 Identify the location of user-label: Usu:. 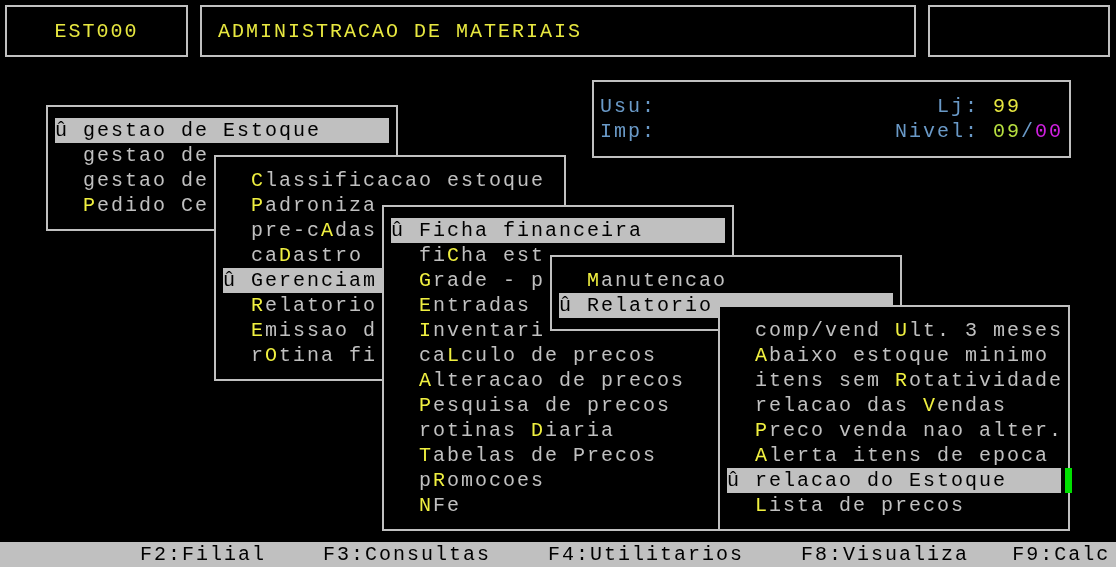
(628, 106).